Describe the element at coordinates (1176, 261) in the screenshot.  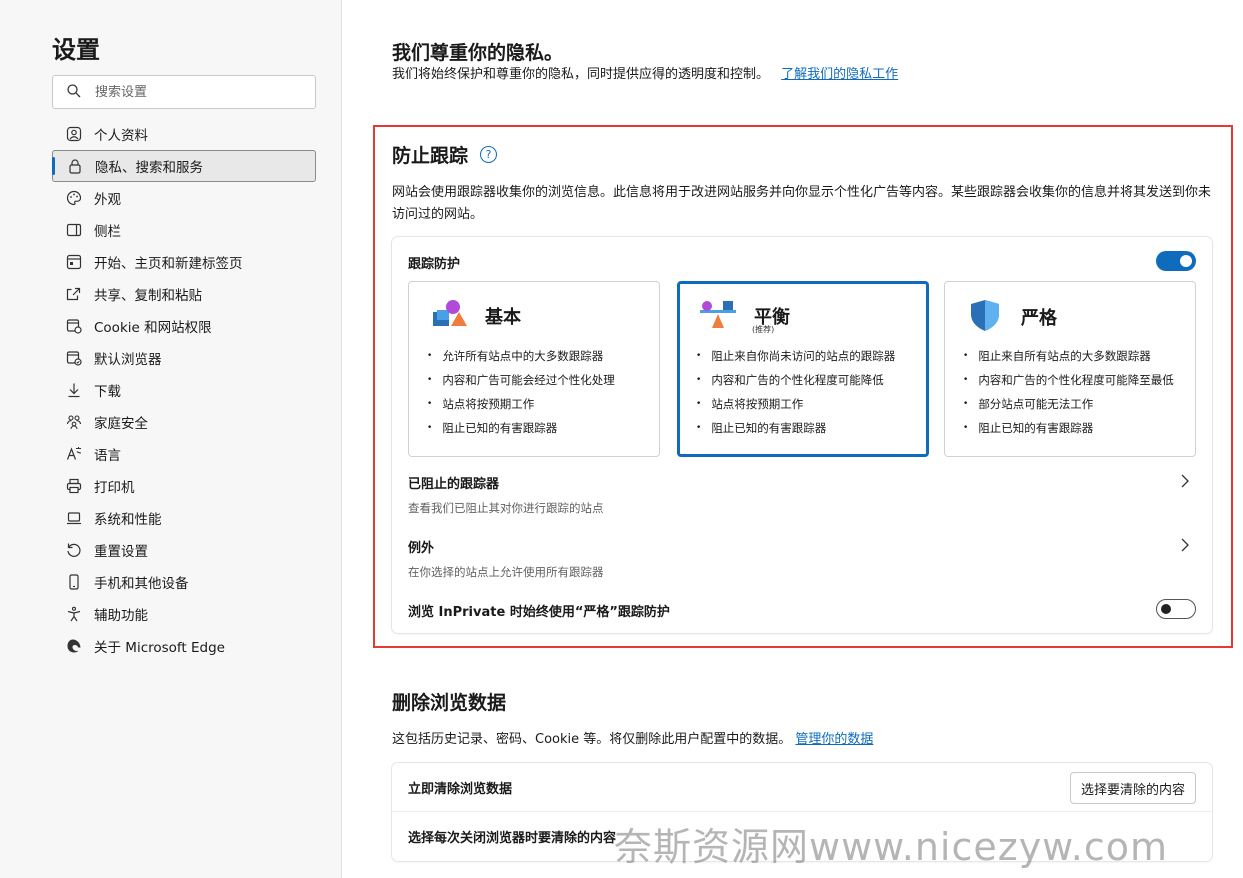
I see `tracking-toggle` at that location.